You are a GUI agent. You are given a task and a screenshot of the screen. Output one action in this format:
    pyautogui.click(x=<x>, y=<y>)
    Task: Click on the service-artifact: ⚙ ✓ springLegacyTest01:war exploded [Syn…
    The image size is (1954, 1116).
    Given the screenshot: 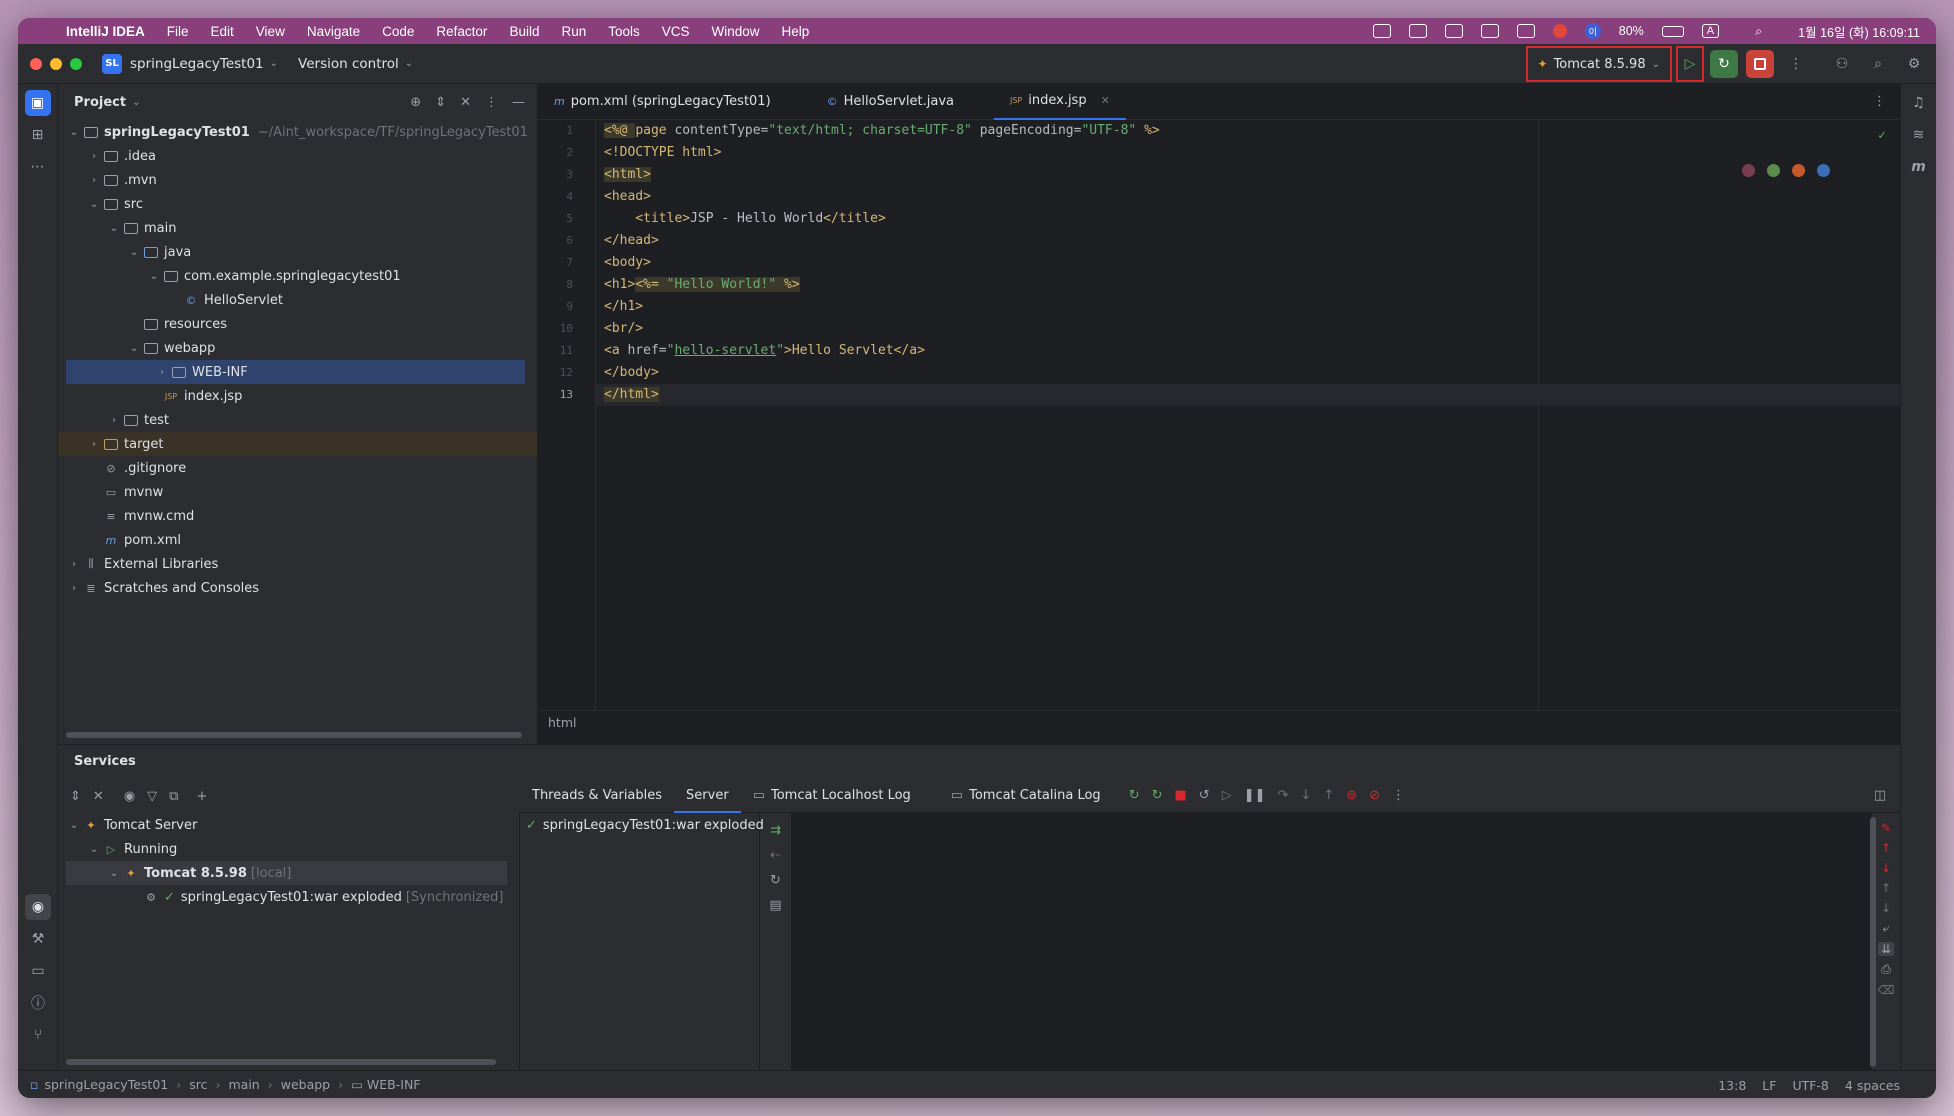 What is the action you would take?
    pyautogui.click(x=288, y=897)
    